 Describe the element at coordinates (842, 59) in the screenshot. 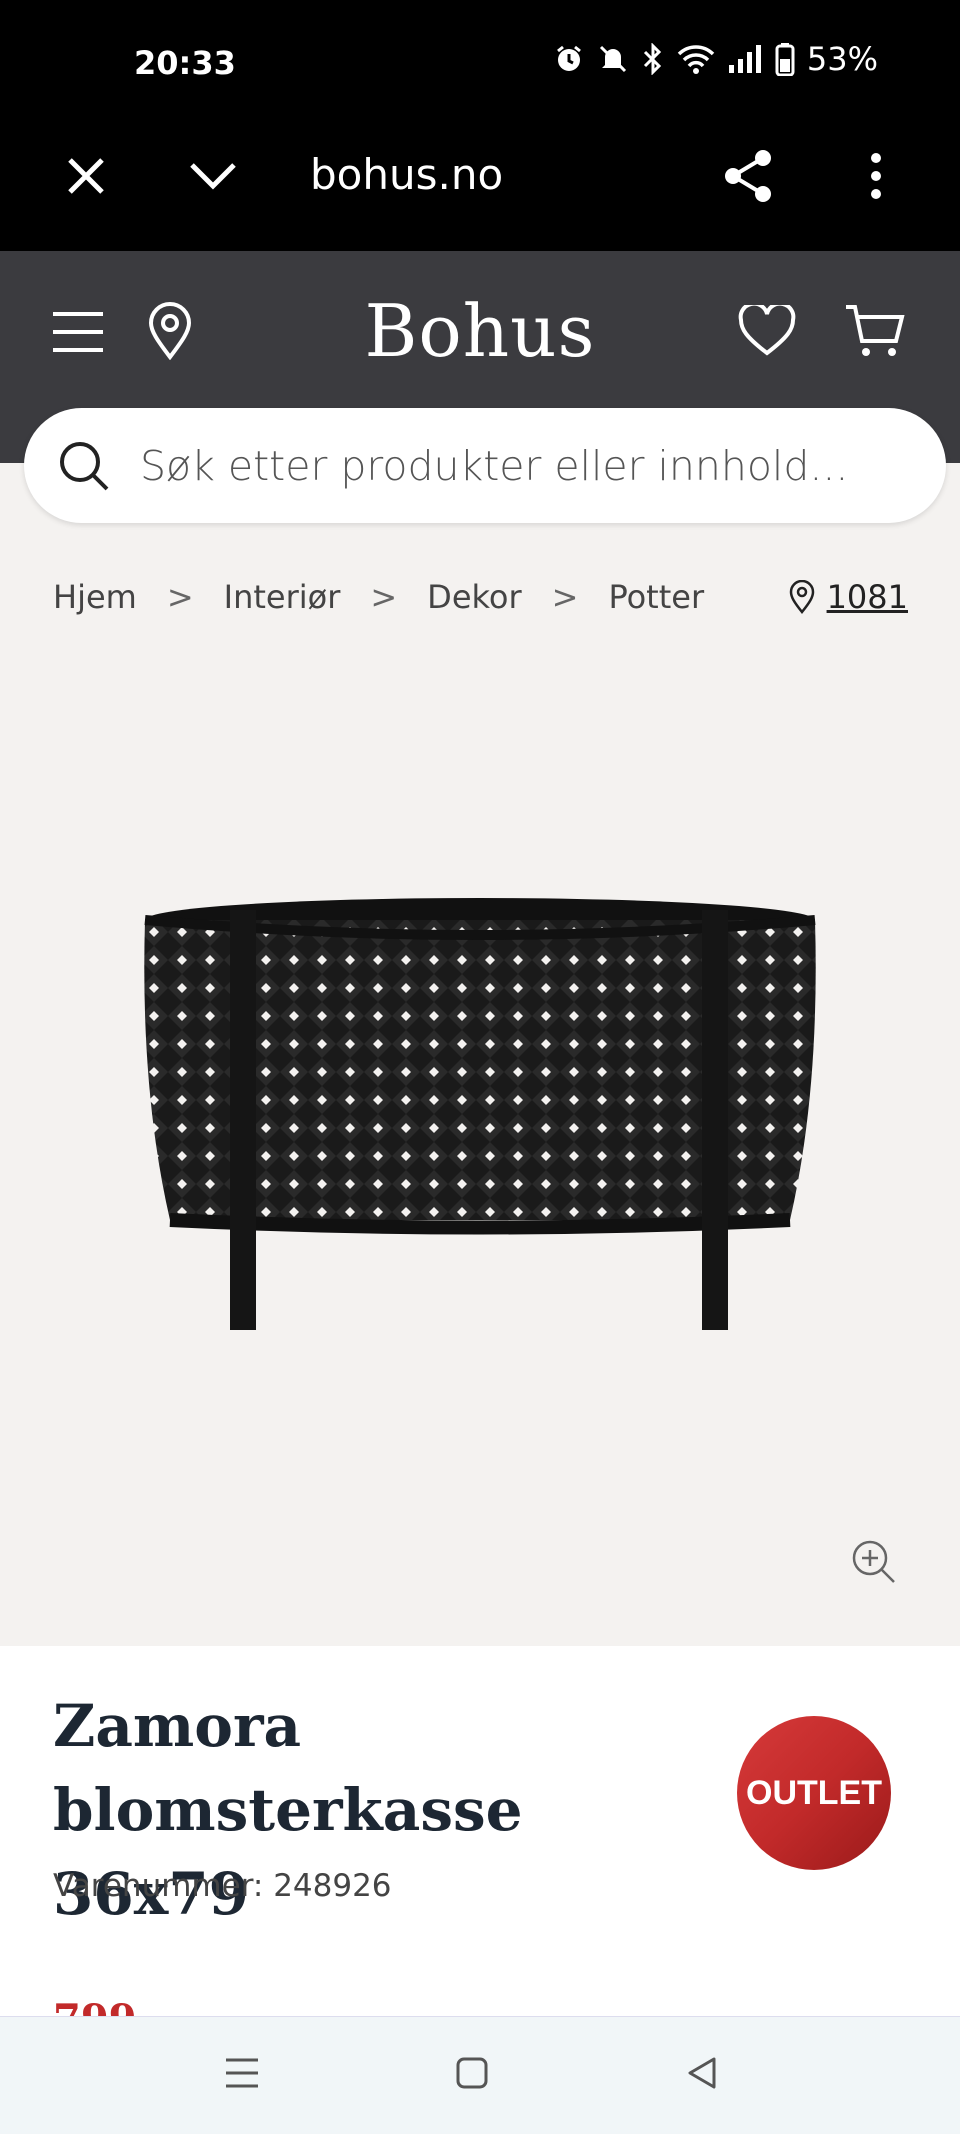

I see `battery-percent: 53%` at that location.